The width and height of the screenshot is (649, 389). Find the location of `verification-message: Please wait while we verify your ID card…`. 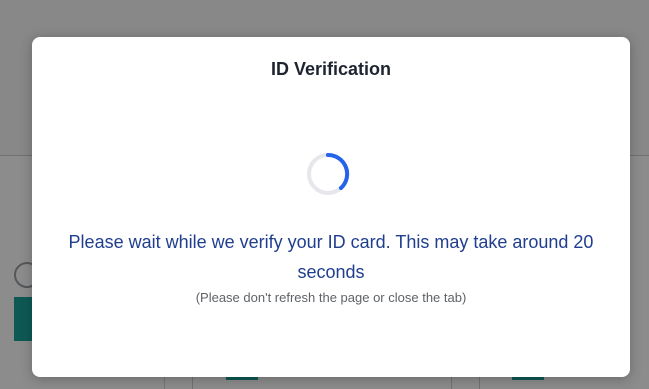

verification-message: Please wait while we verify your ID card… is located at coordinates (331, 257).